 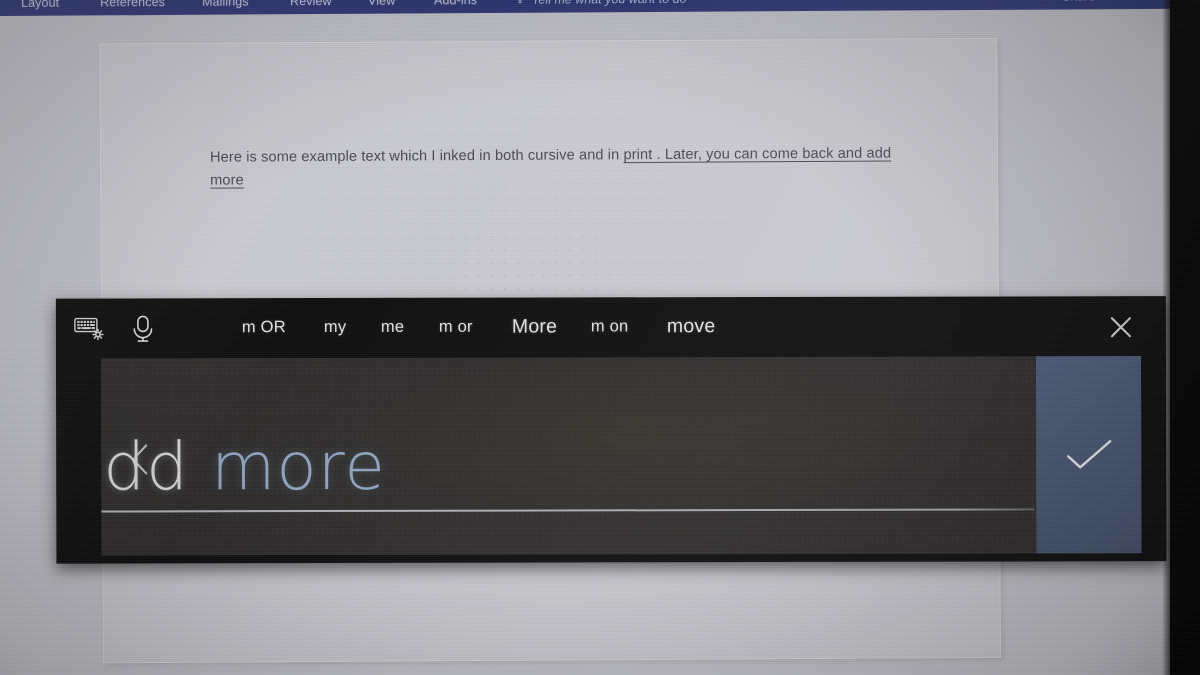 I want to click on chevron-left-icon, so click(x=141, y=459).